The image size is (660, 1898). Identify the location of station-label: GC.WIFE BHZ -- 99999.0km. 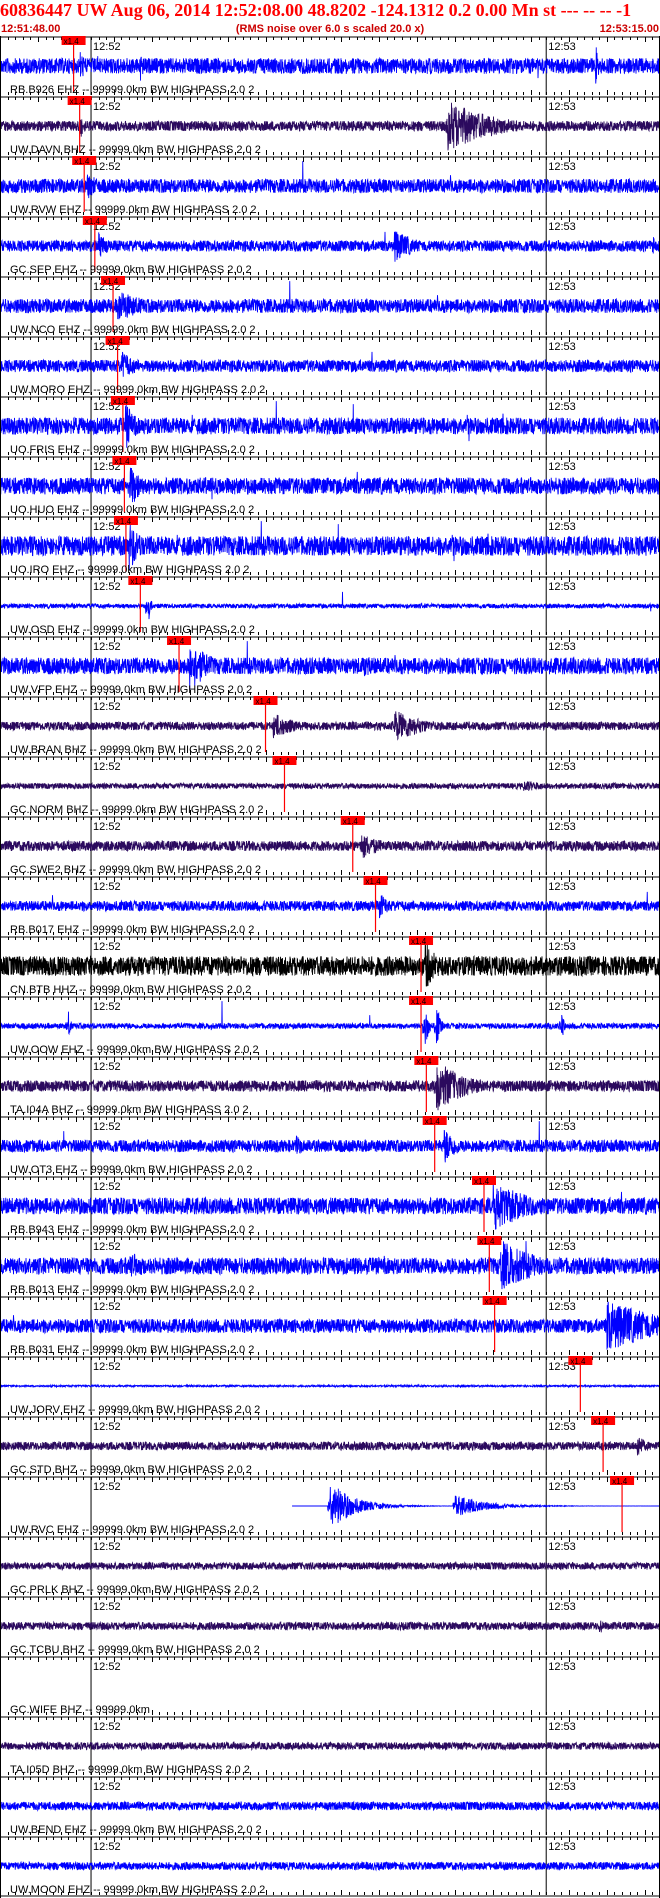
(80, 1710).